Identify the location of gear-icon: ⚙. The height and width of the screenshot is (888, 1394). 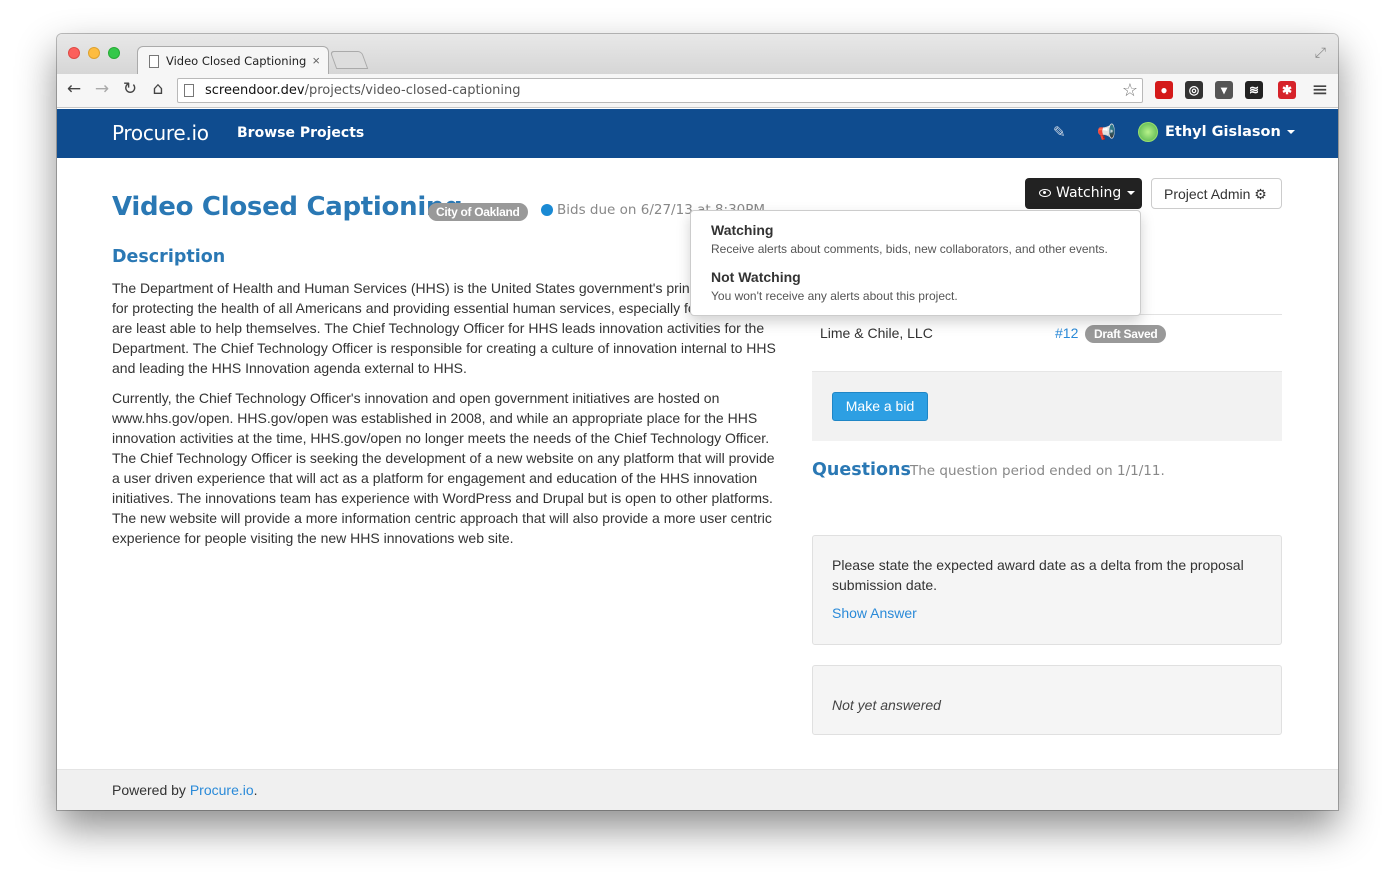
(1260, 194).